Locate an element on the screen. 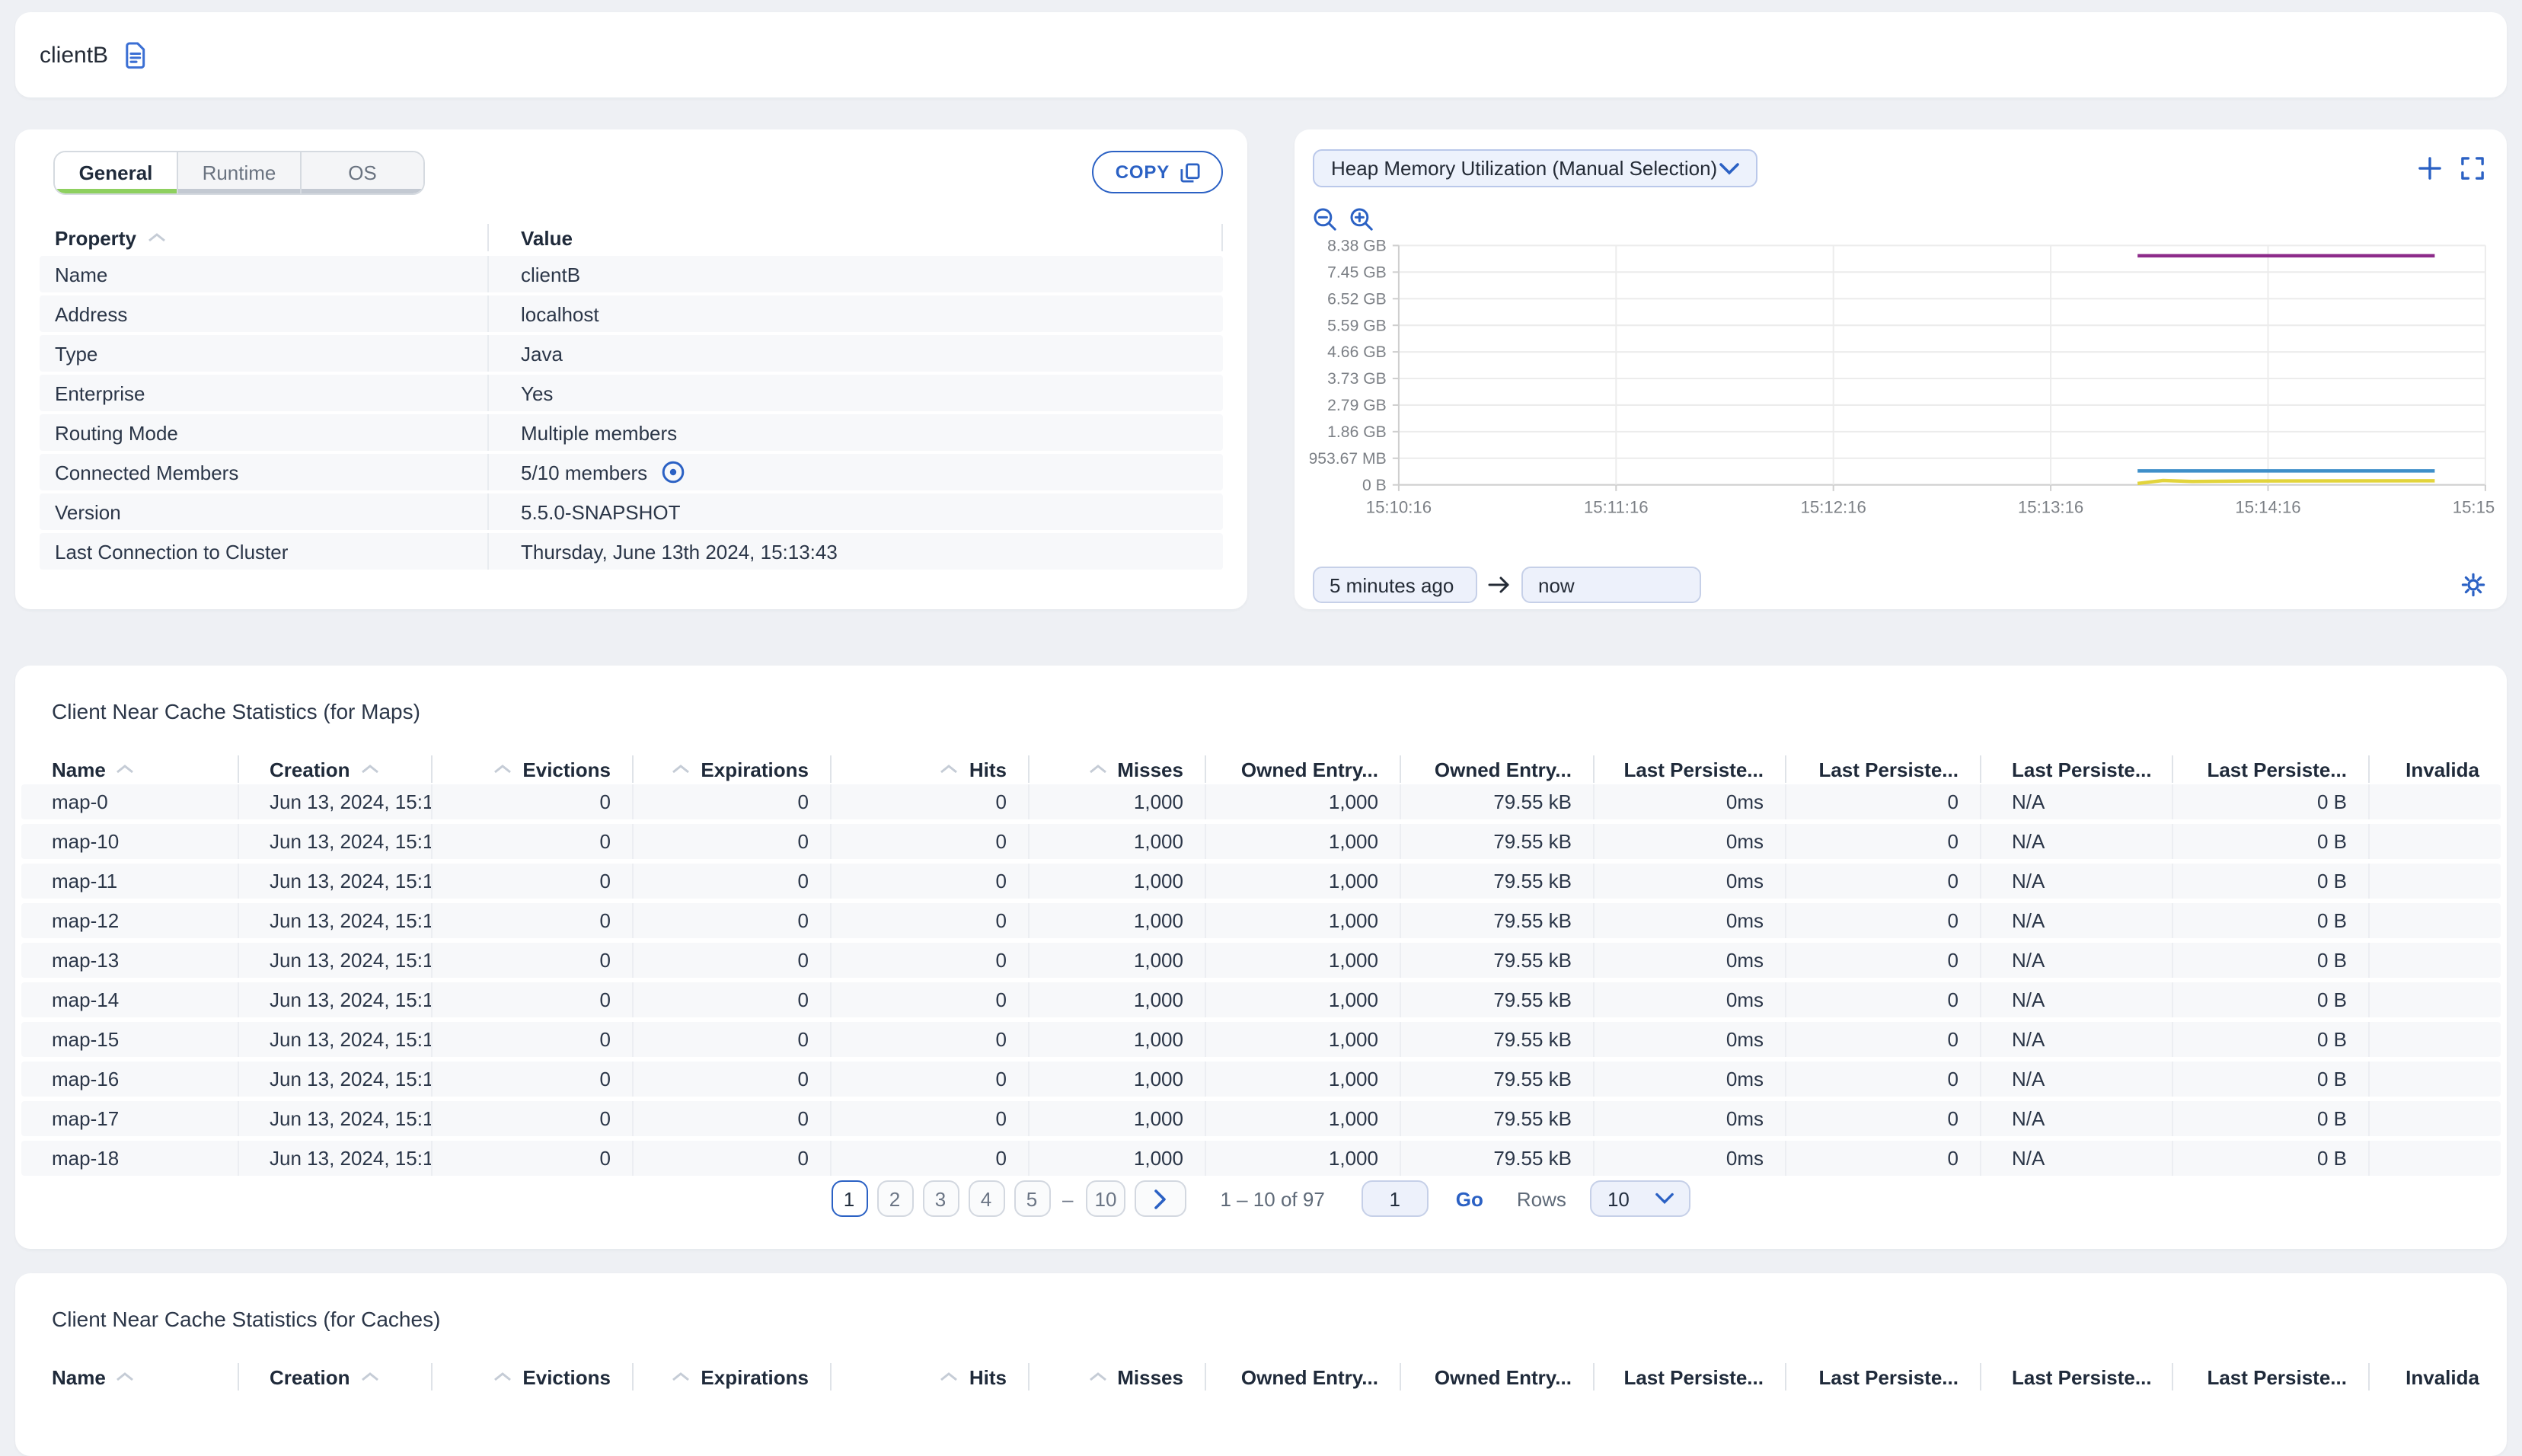 This screenshot has height=1456, width=2522. property-value: 5/10 members is located at coordinates (855, 472).